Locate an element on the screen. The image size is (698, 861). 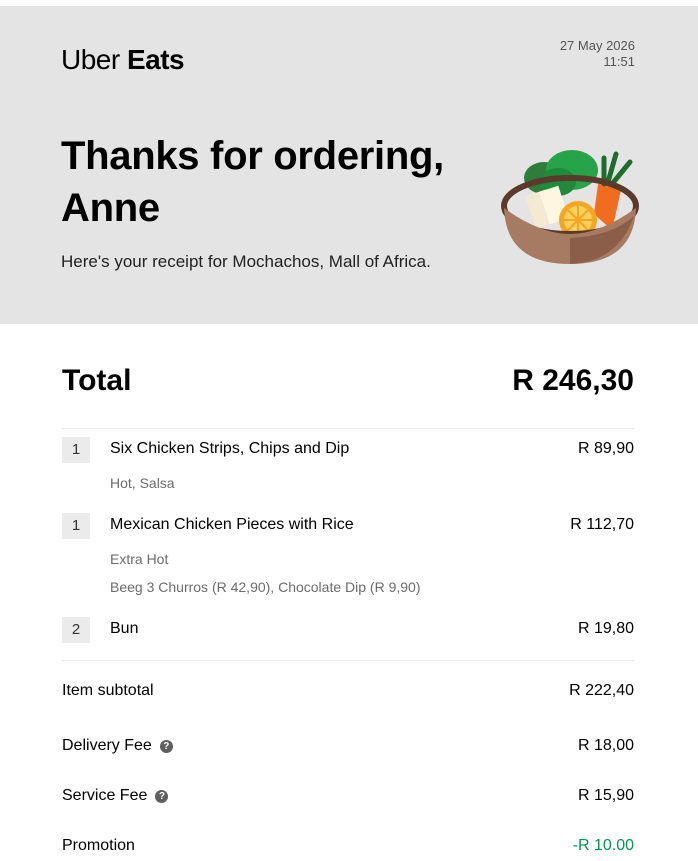
item-option: Hot, Salsa is located at coordinates (142, 483).